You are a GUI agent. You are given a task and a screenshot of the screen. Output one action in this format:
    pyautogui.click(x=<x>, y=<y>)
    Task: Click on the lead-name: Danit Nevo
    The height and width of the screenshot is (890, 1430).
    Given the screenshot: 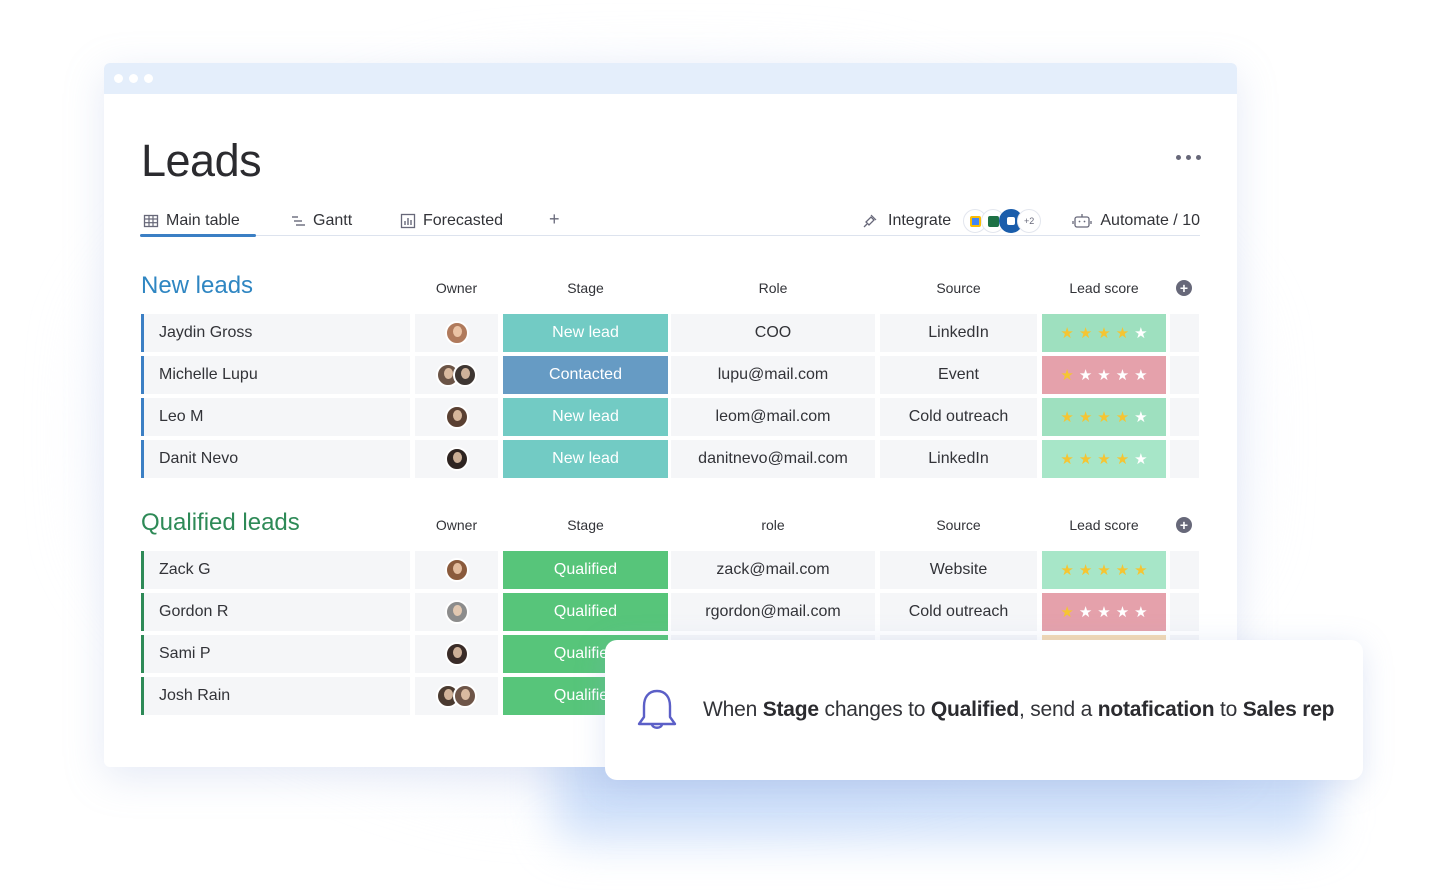 What is the action you would take?
    pyautogui.click(x=275, y=459)
    